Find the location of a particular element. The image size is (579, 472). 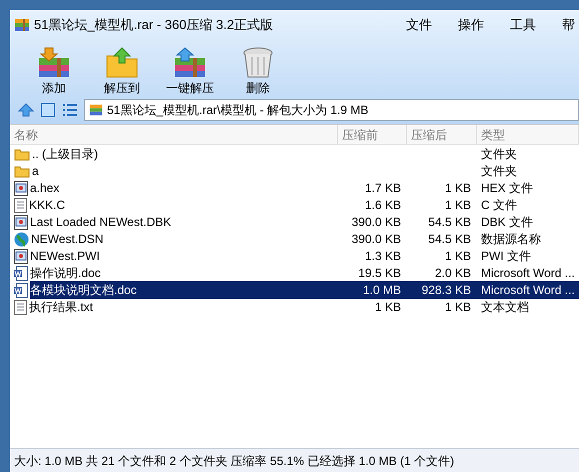

status-bar: 大小: 1.0 MB 共 21 个文件和 2 个文件夹 压缩率 55.1% 已经选择 1.0 MB (1 个文件) is located at coordinates (294, 460).